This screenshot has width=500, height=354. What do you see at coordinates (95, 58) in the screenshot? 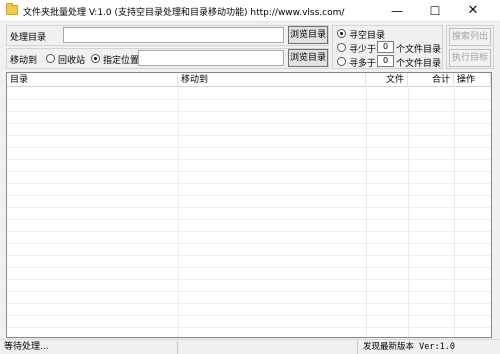
I see `specified-location-radio` at bounding box center [95, 58].